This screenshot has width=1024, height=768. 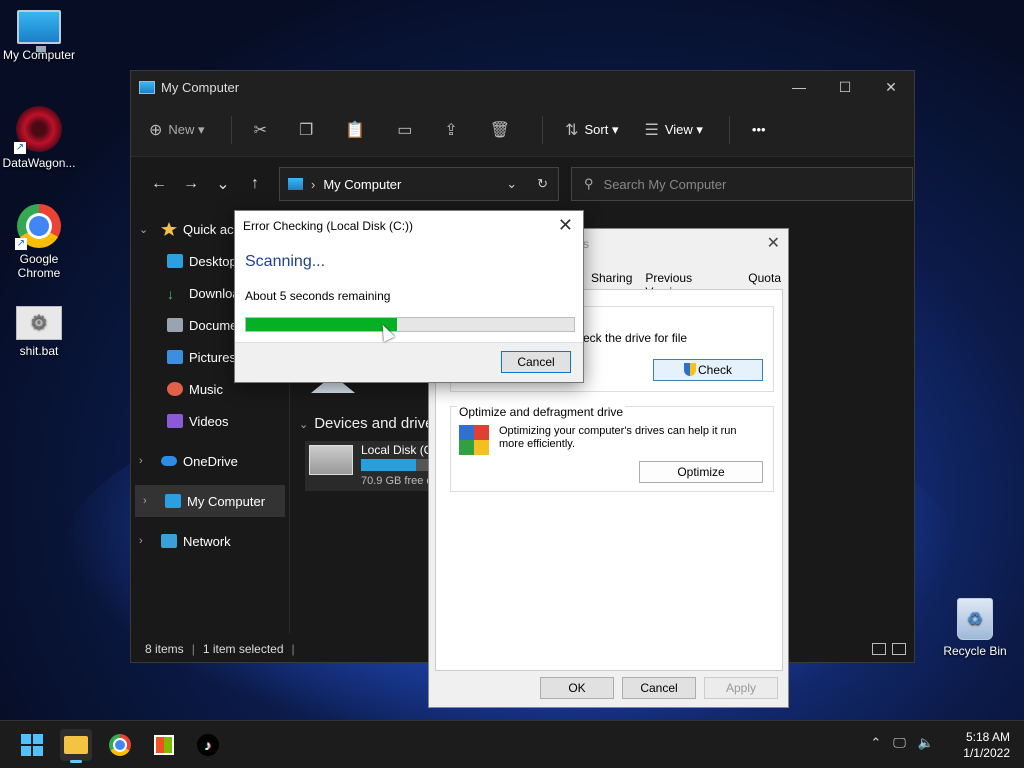 What do you see at coordinates (175, 325) in the screenshot?
I see `document-icon` at bounding box center [175, 325].